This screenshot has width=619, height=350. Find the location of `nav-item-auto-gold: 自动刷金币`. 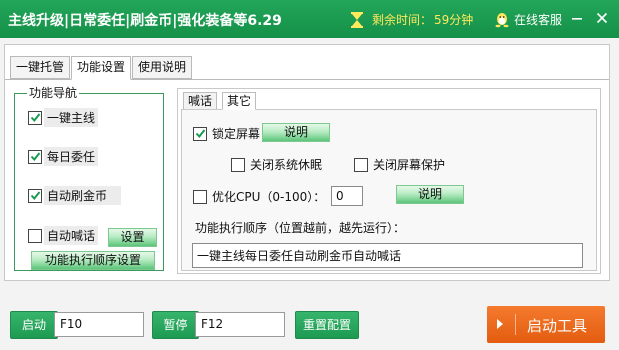

nav-item-auto-gold: 自动刷金币 is located at coordinates (75, 195).